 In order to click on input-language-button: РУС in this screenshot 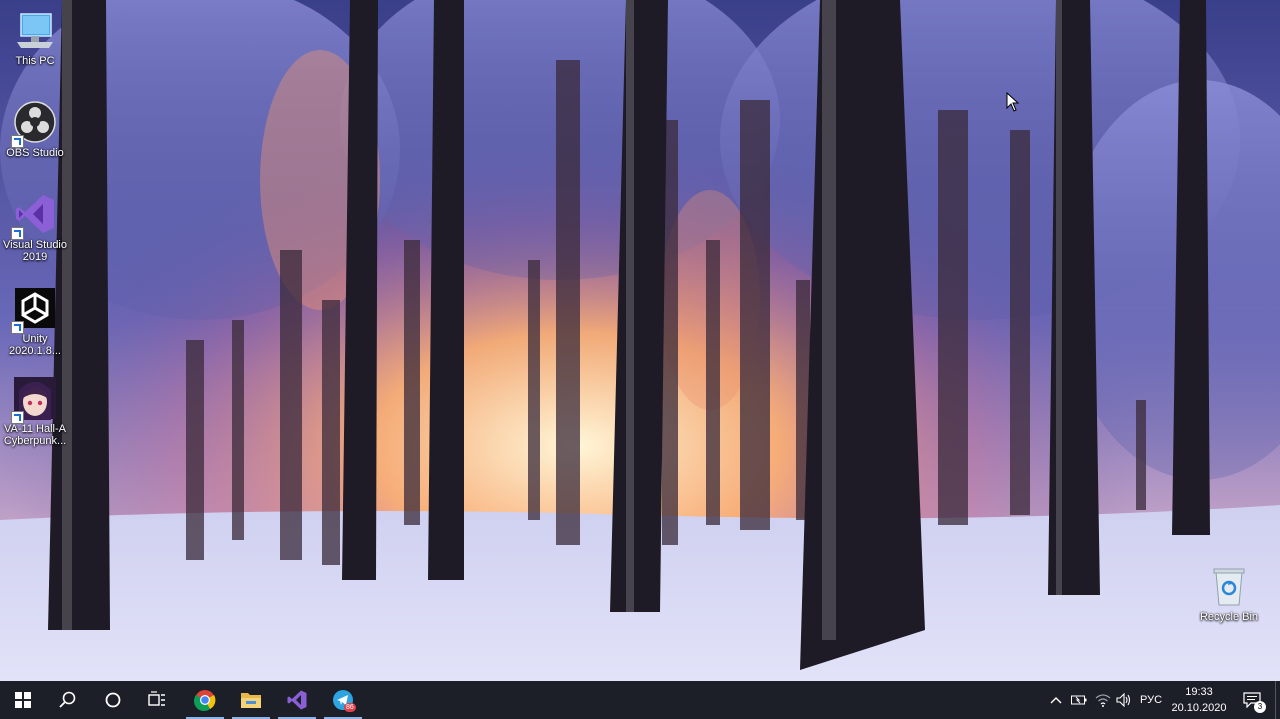, I will do `click(1151, 700)`.